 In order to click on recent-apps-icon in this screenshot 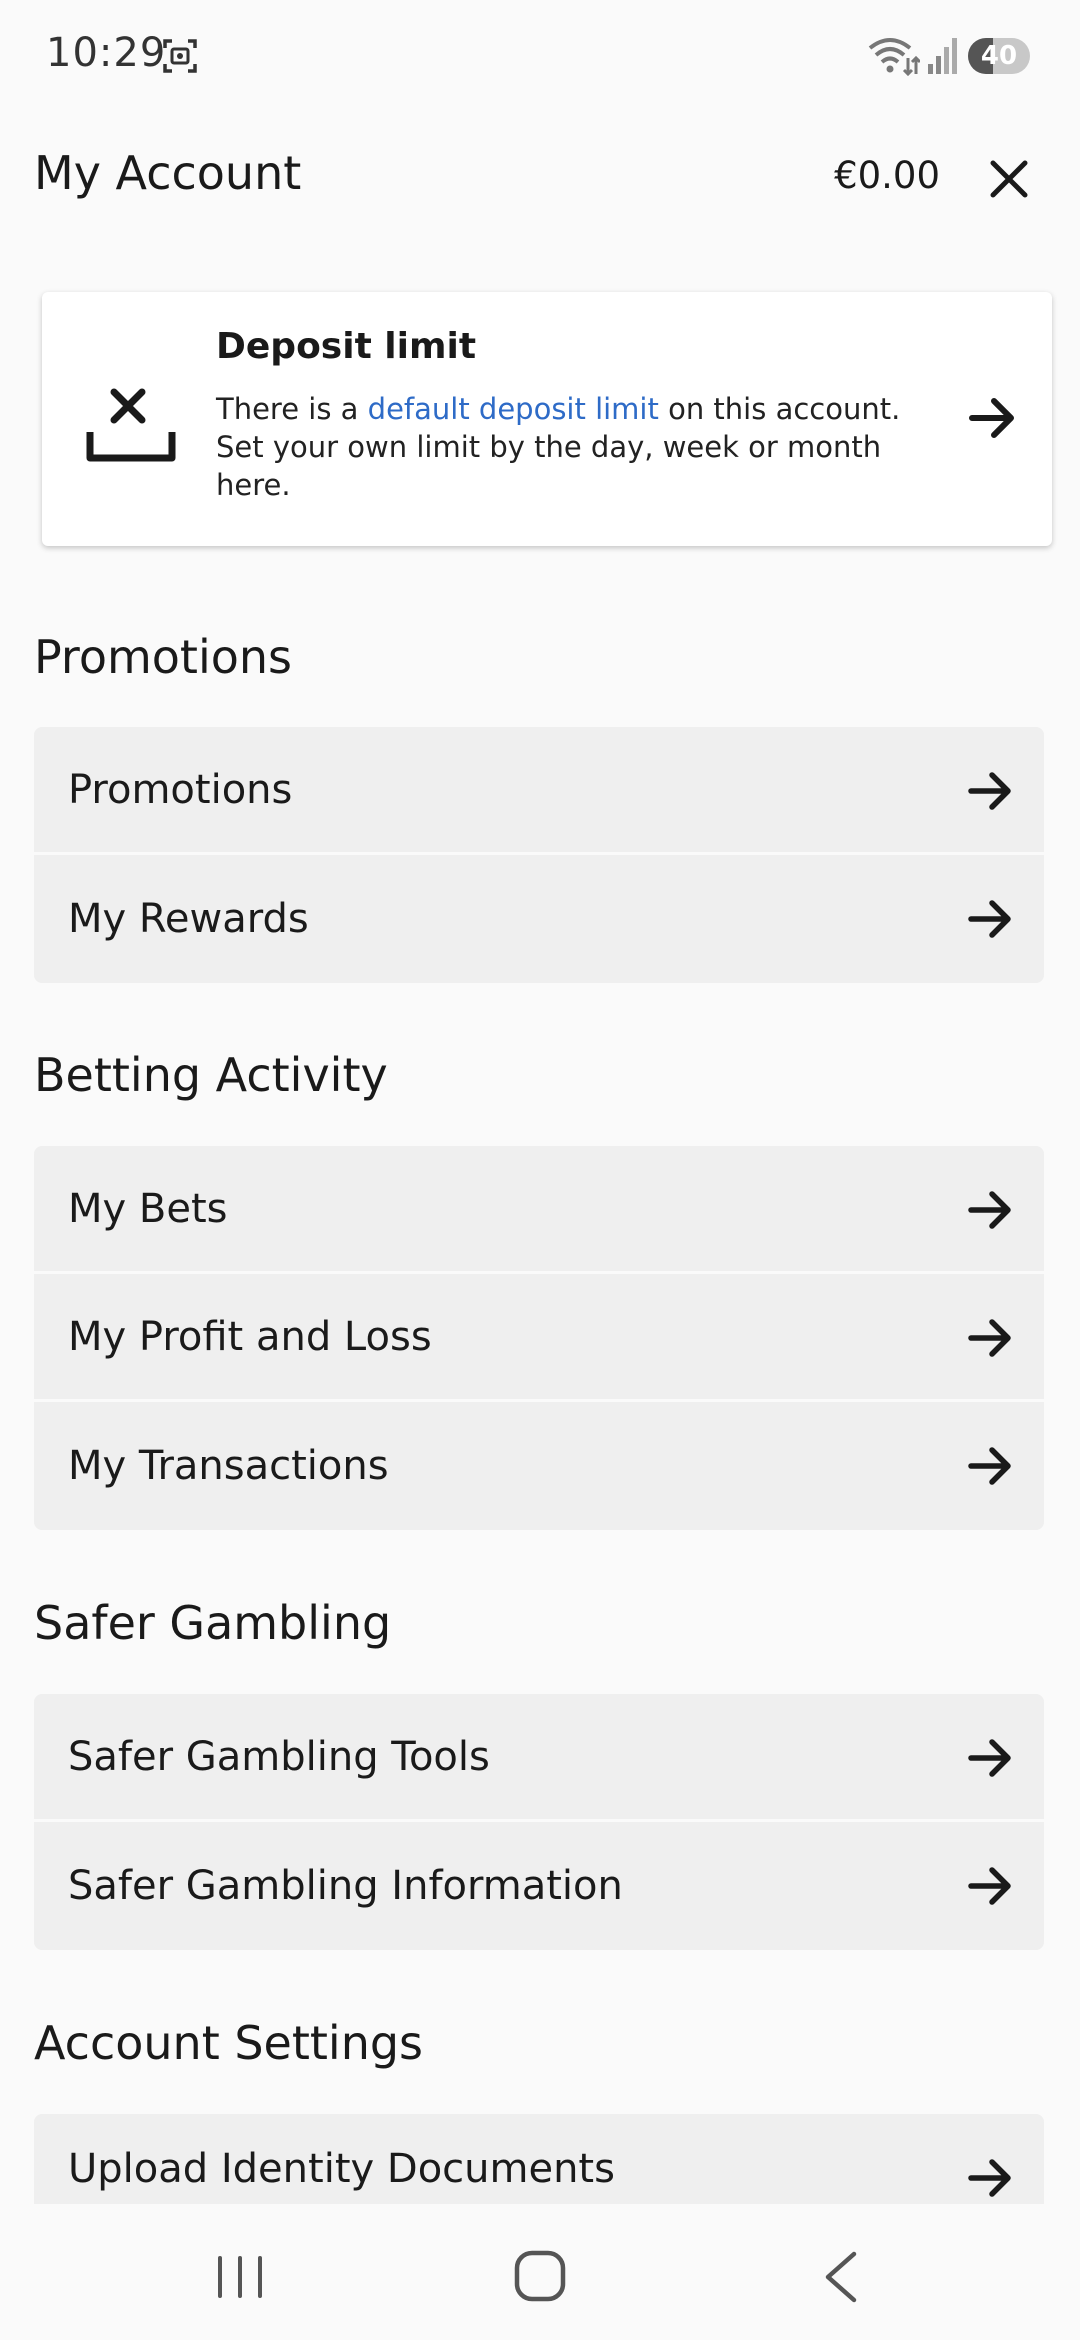, I will do `click(240, 2277)`.